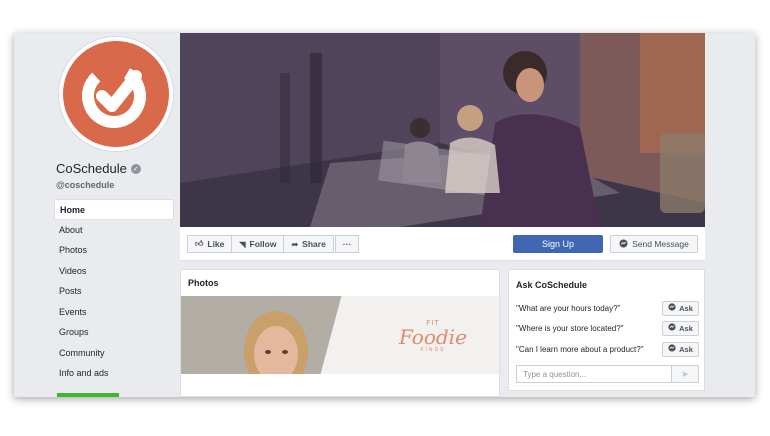  I want to click on page-name-text: CoSchedule, so click(91, 168).